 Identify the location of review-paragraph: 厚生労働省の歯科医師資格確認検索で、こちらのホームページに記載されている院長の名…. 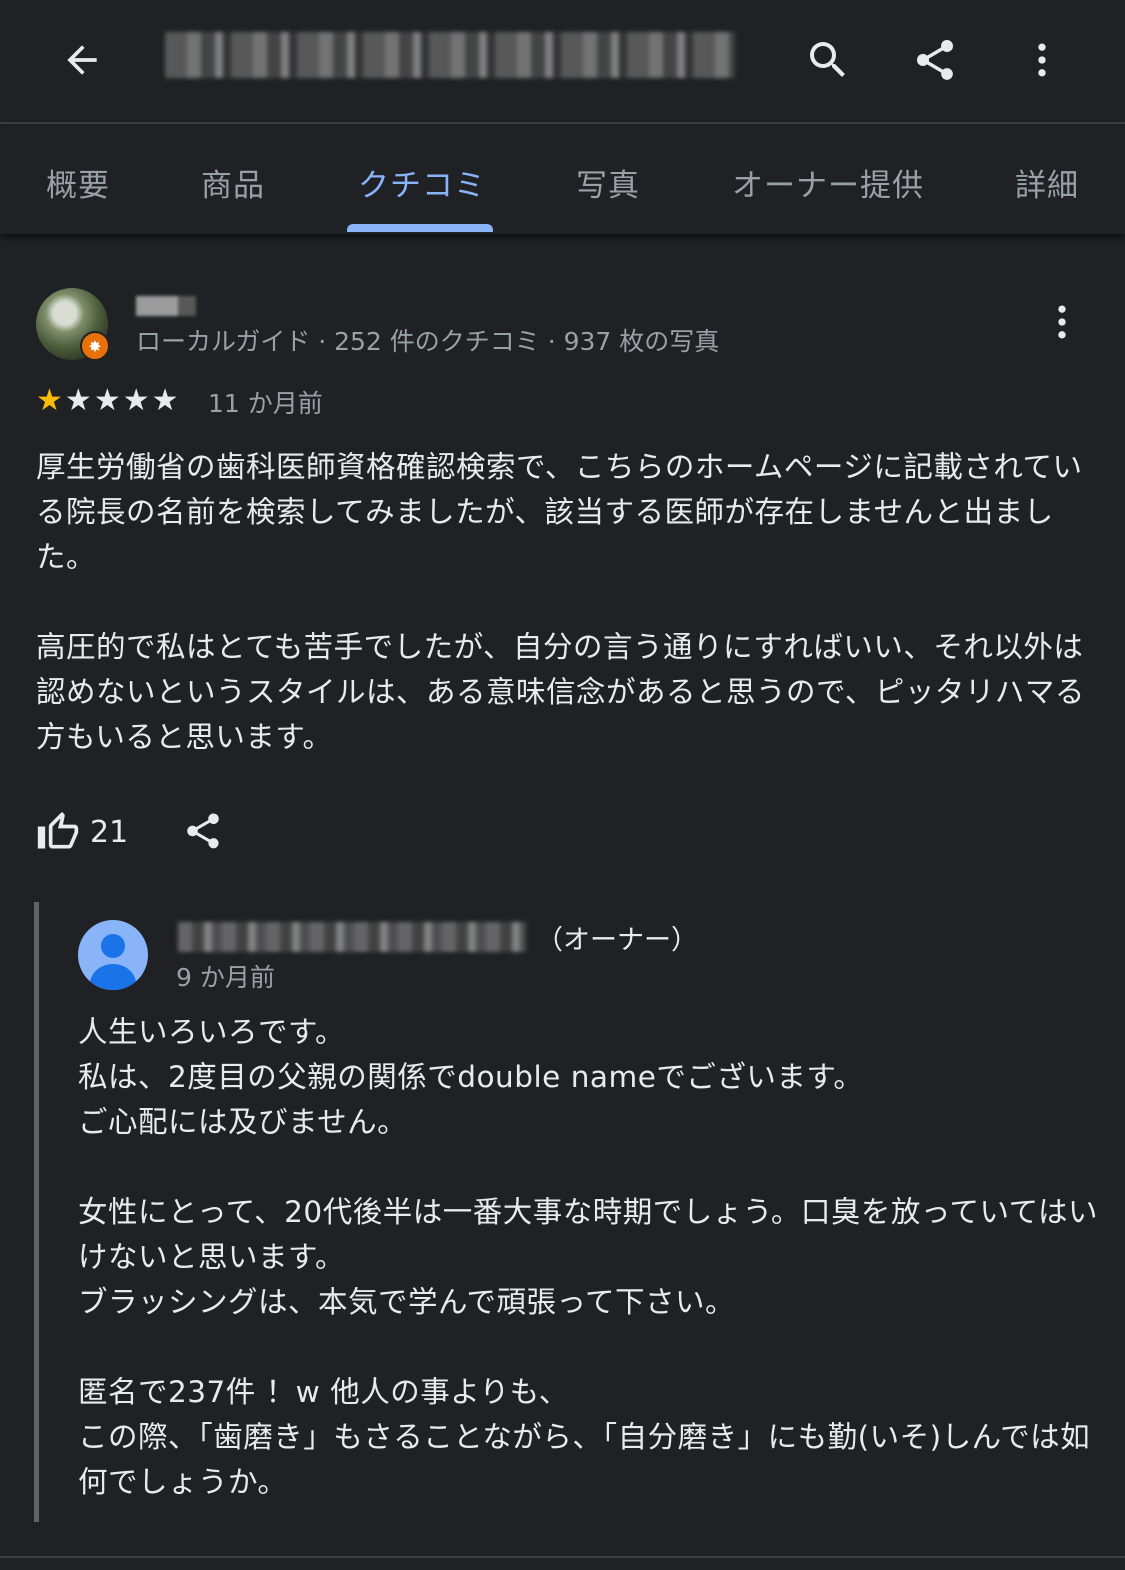
(559, 512).